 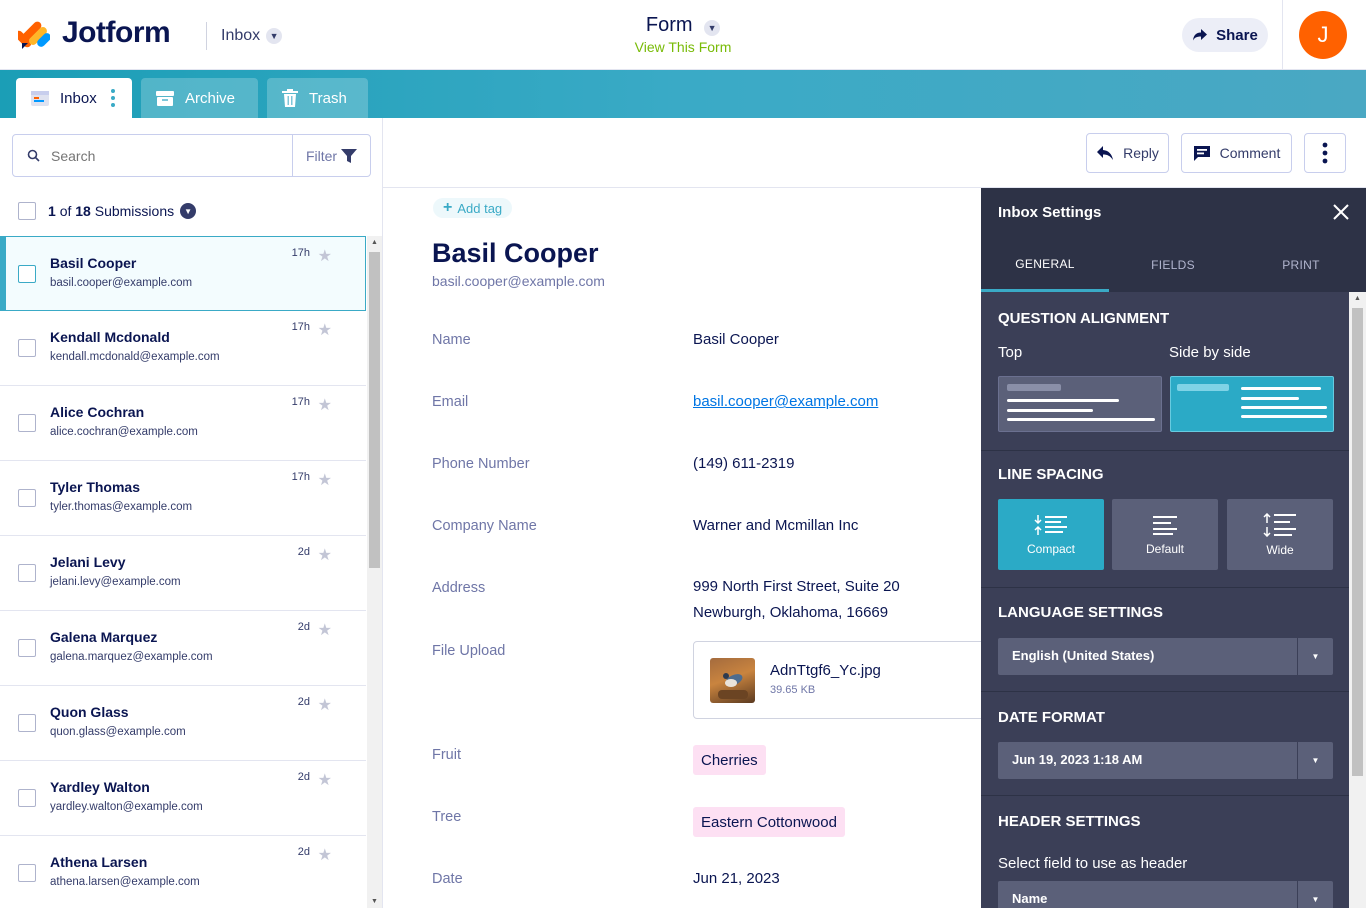 I want to click on funnel-icon, so click(x=349, y=155).